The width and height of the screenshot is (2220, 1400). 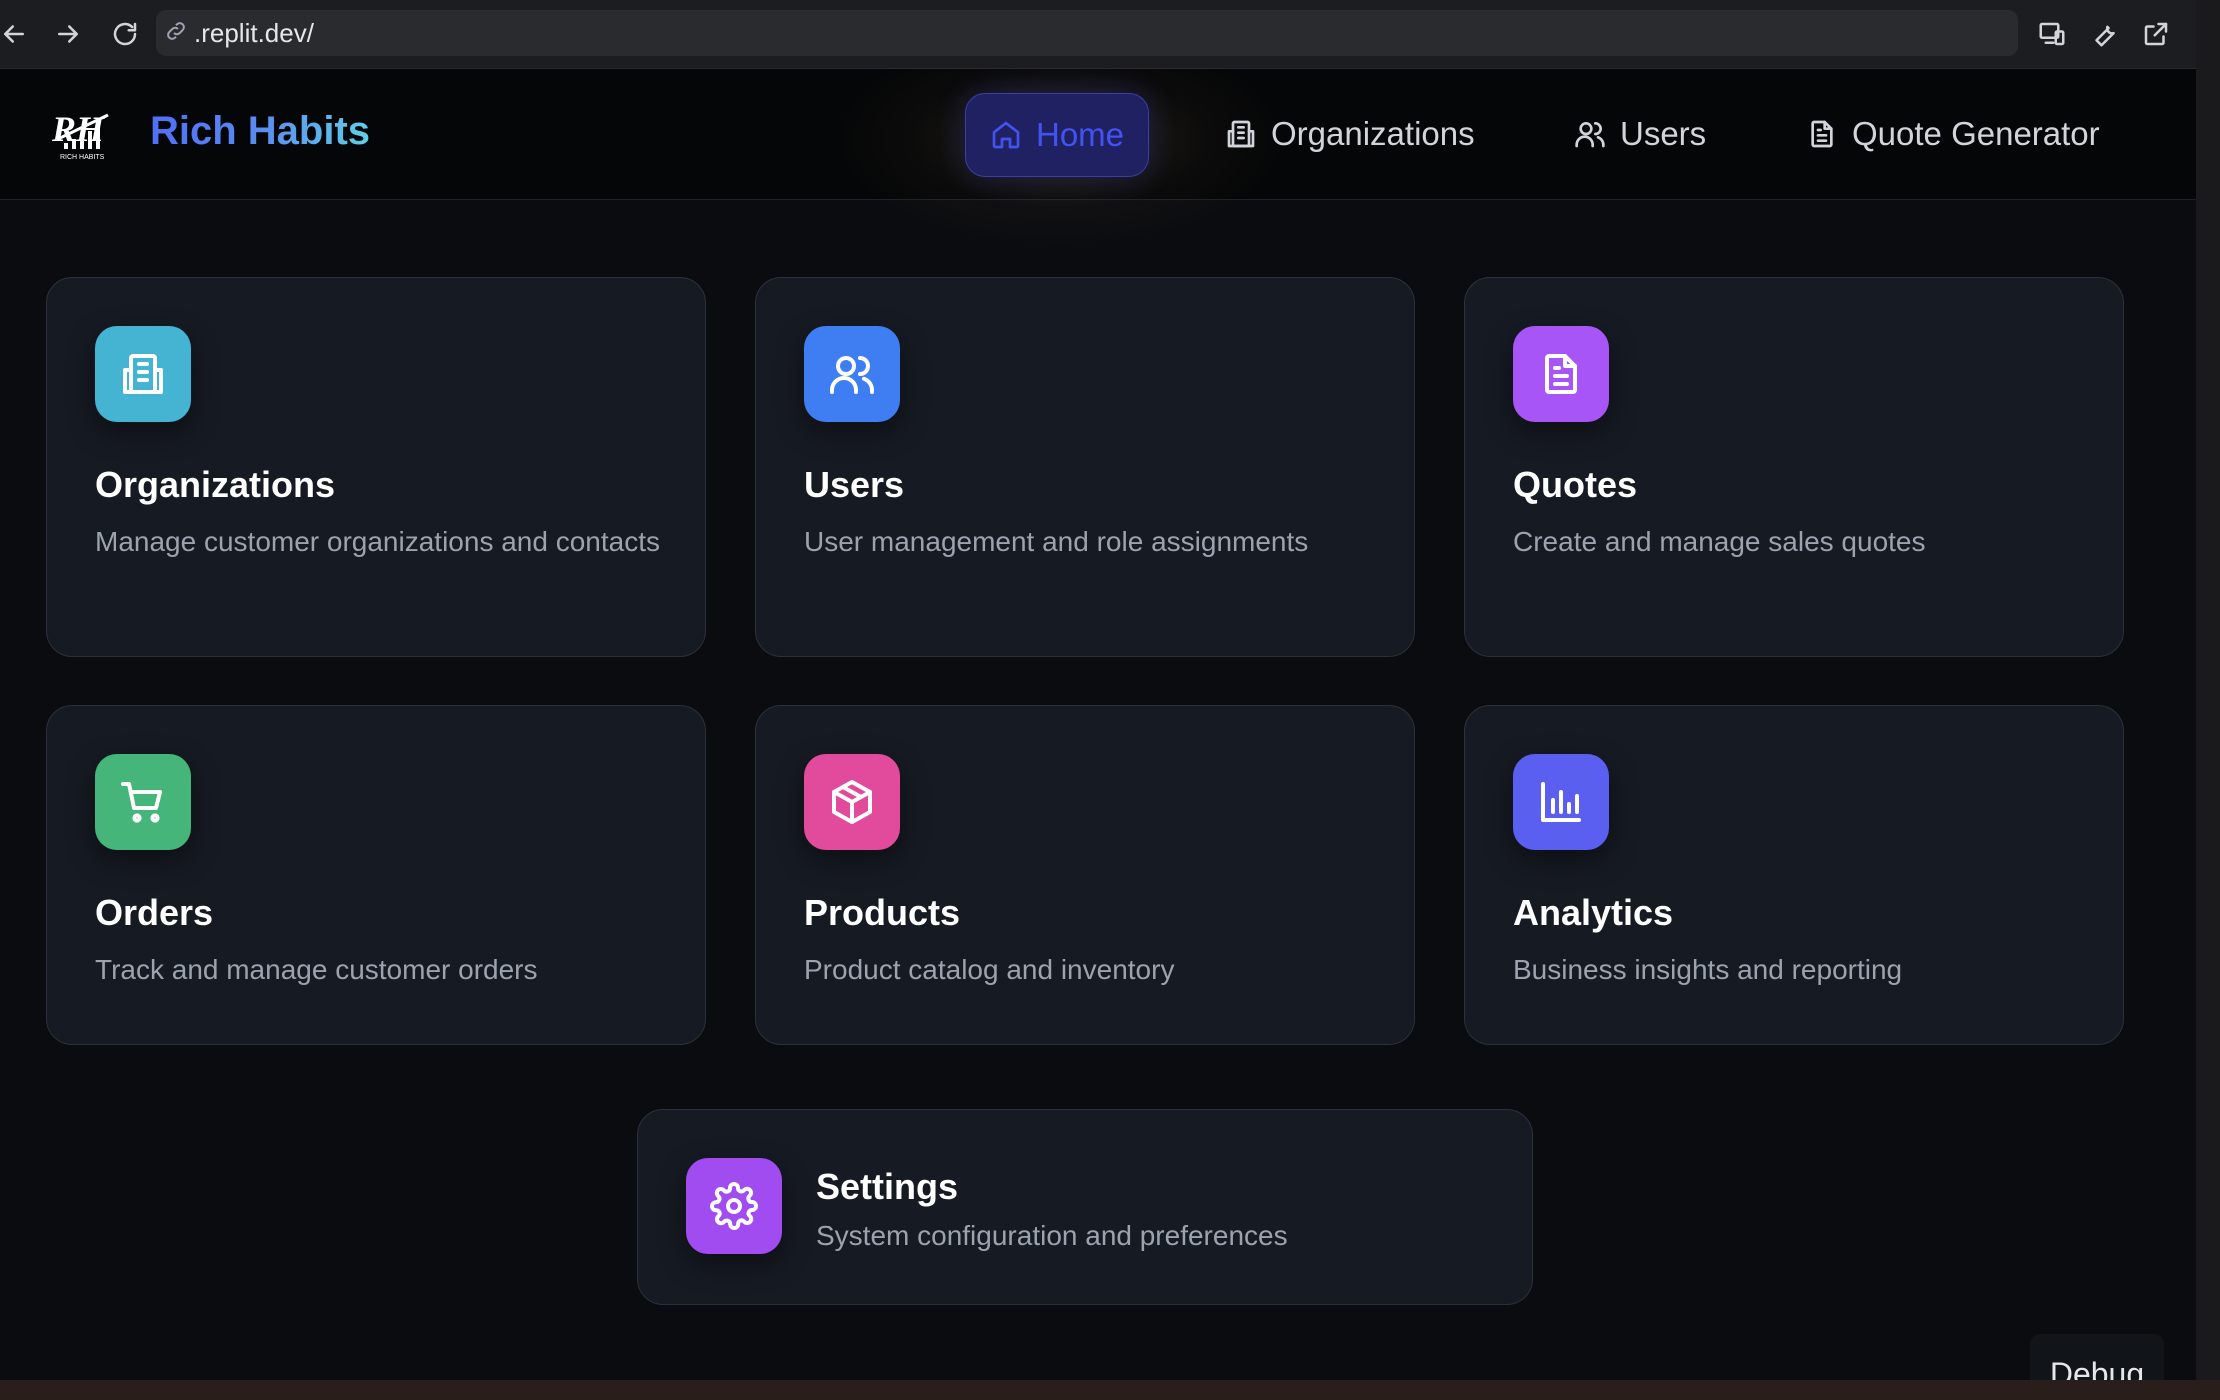 I want to click on card-quotes: Quotes Create and manage sales quotes, so click(x=1794, y=467).